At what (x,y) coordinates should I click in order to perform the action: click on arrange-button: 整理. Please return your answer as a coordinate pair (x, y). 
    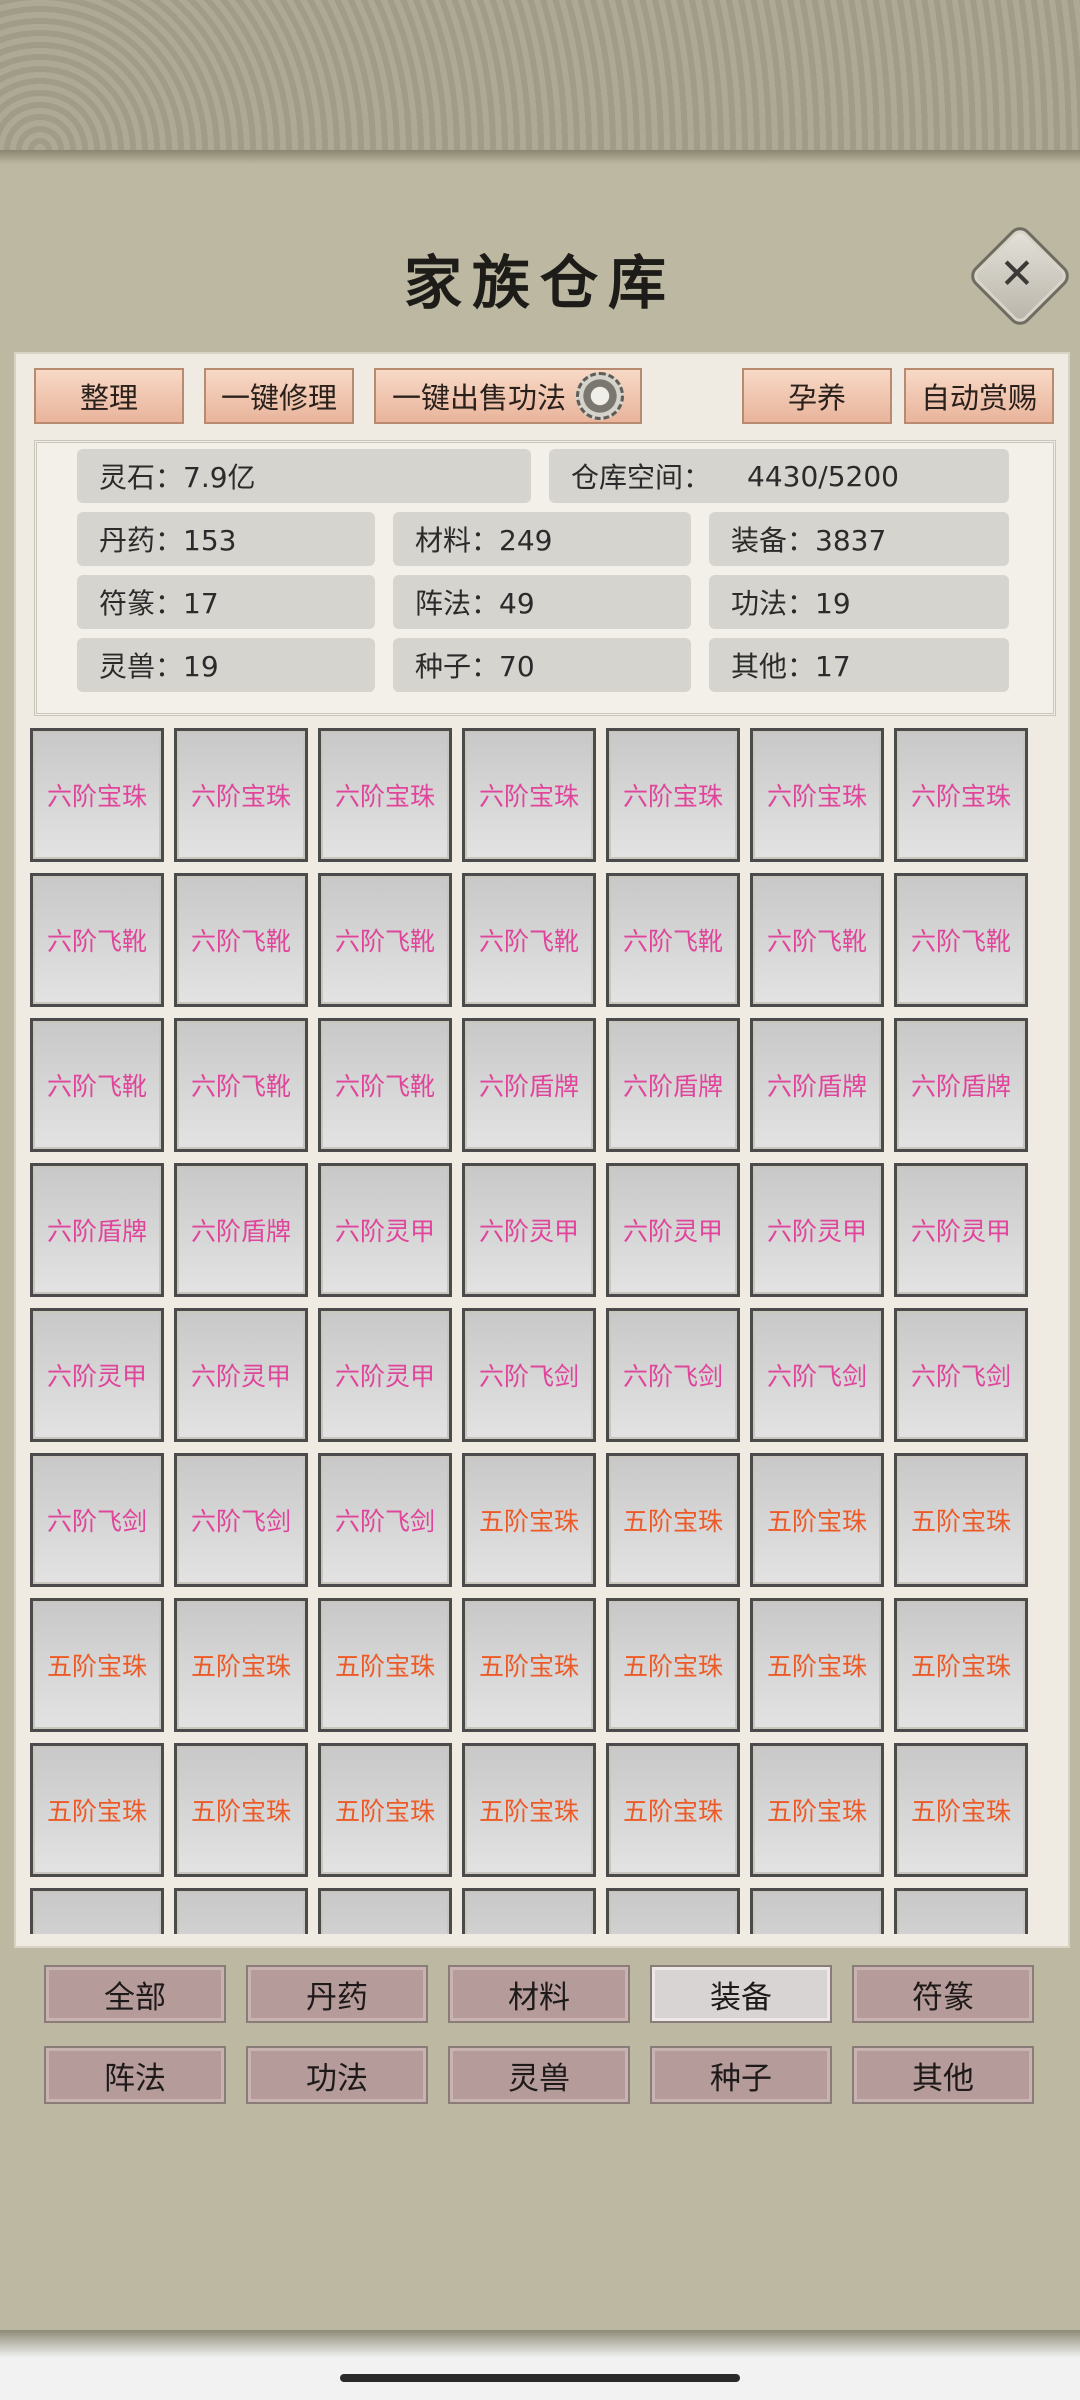
    Looking at the image, I should click on (109, 396).